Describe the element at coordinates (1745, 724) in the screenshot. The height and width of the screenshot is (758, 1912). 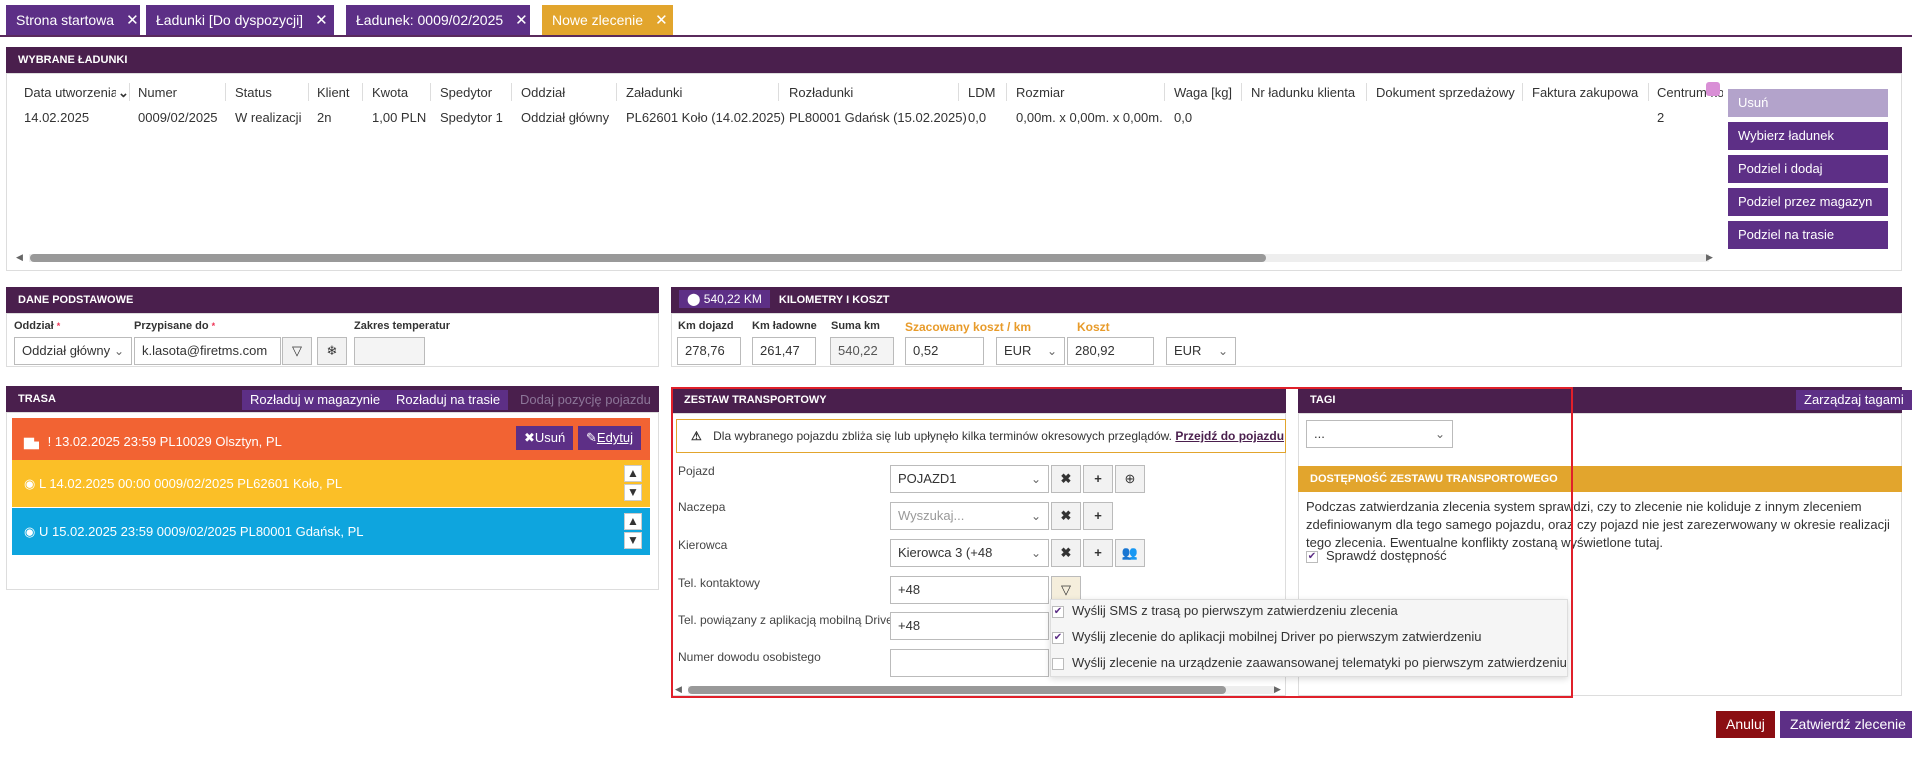
I see `cancel-button: Anuluj` at that location.